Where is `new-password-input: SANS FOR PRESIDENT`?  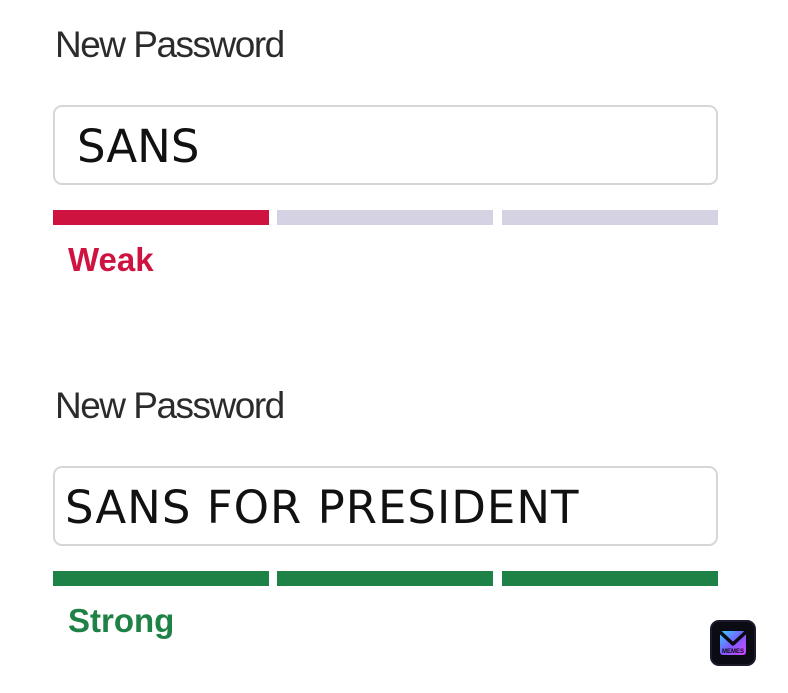 new-password-input: SANS FOR PRESIDENT is located at coordinates (385, 506).